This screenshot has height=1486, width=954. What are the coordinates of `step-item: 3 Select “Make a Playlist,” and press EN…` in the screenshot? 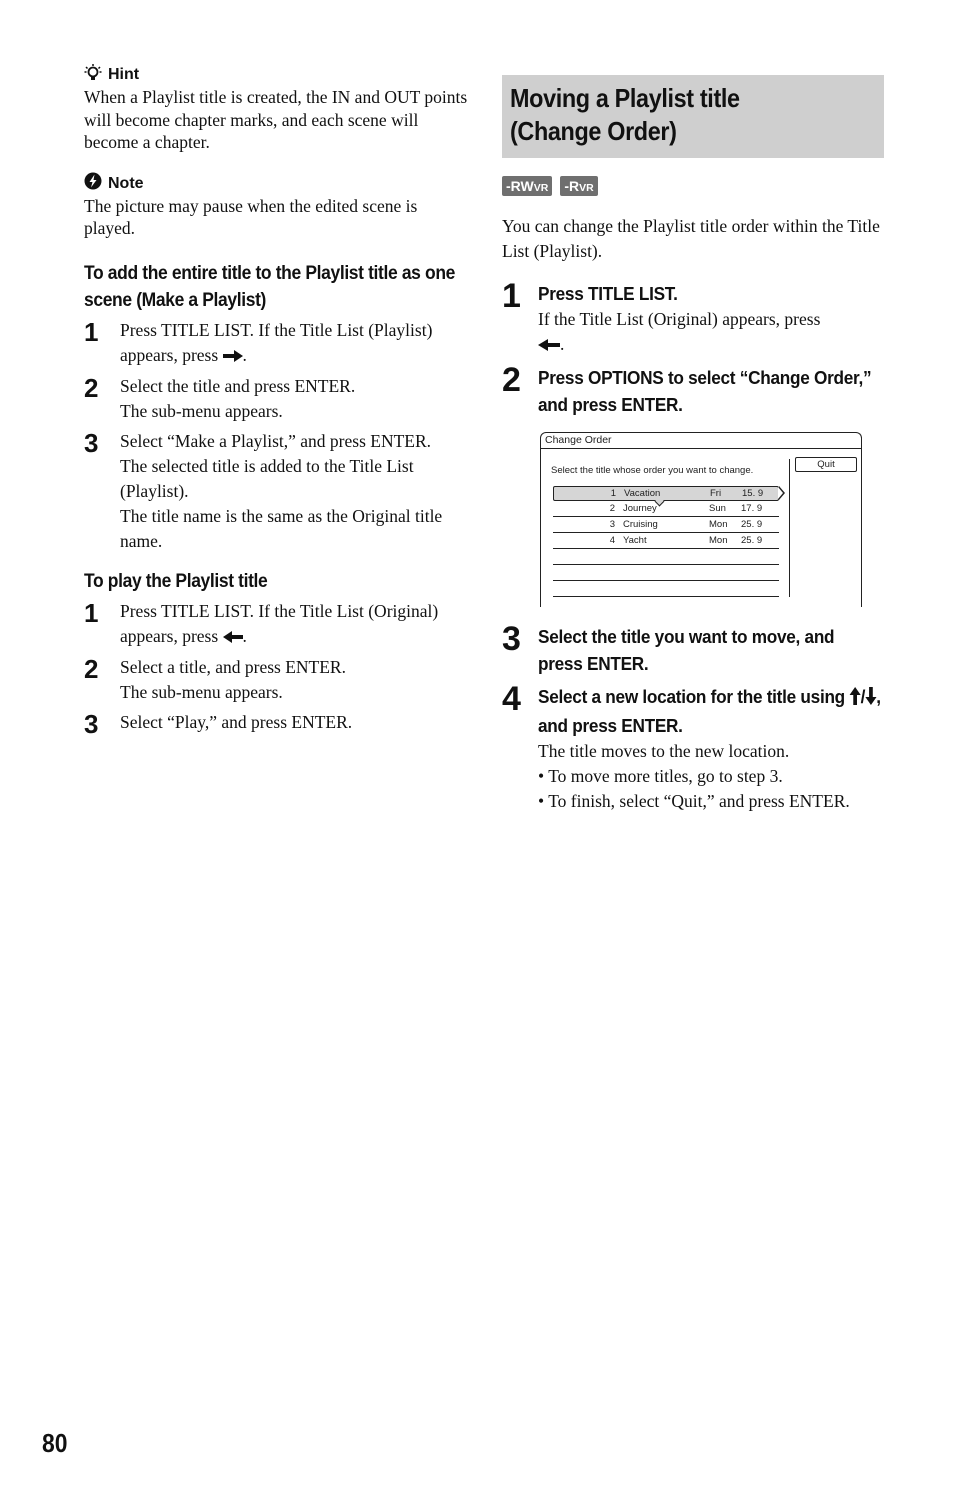 It's located at (276, 490).